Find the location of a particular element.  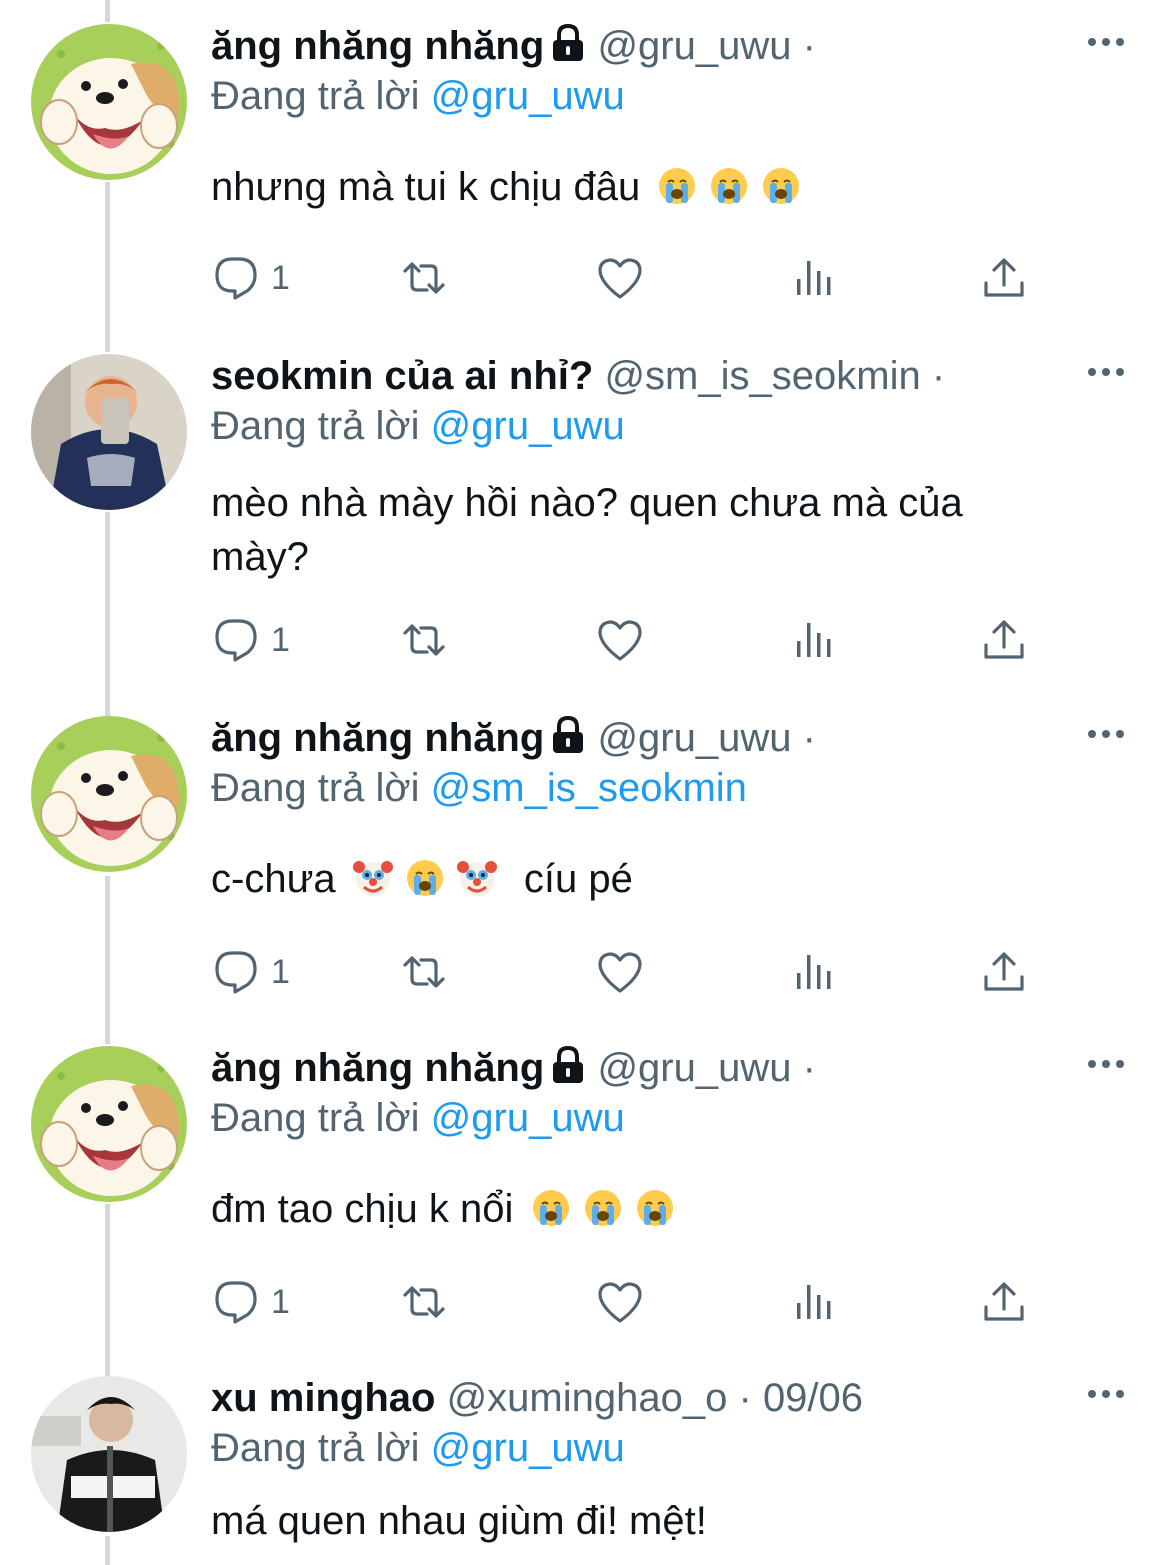

tweet-text: má quen nhau giùm đi! mệt! is located at coordinates (651, 1521).